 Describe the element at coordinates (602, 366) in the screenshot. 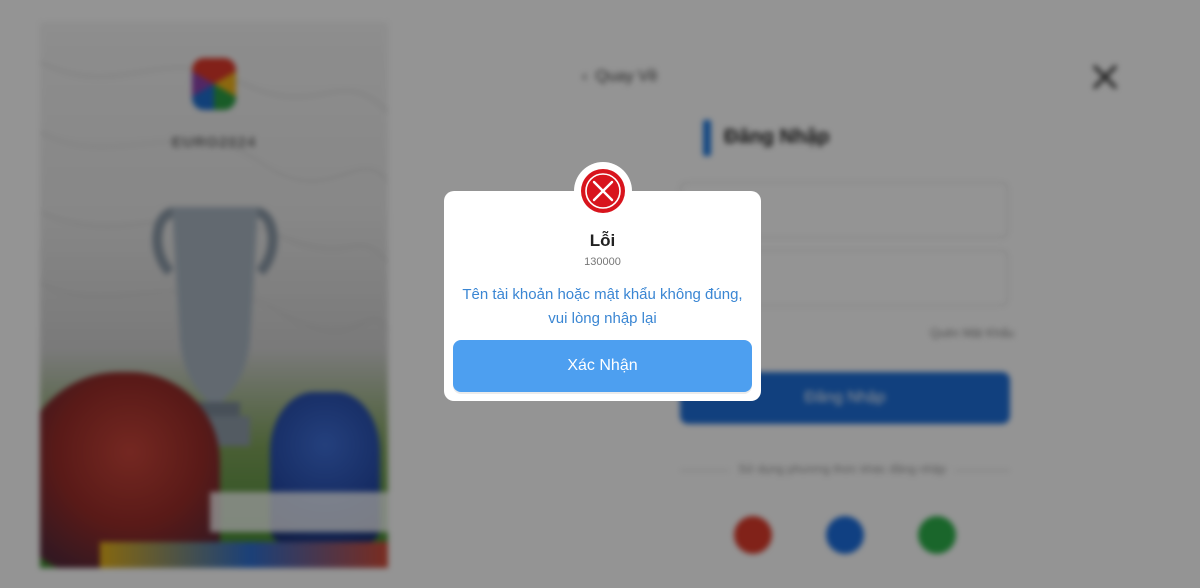

I see `confirm-button: Xác Nhận` at that location.